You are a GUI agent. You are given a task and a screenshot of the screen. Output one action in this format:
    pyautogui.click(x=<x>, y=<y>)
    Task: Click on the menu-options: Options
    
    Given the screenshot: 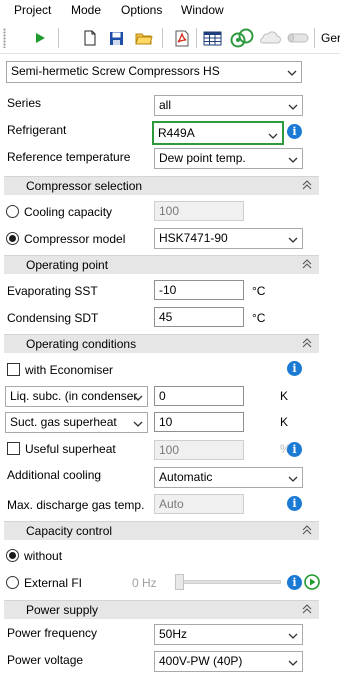 What is the action you would take?
    pyautogui.click(x=141, y=10)
    